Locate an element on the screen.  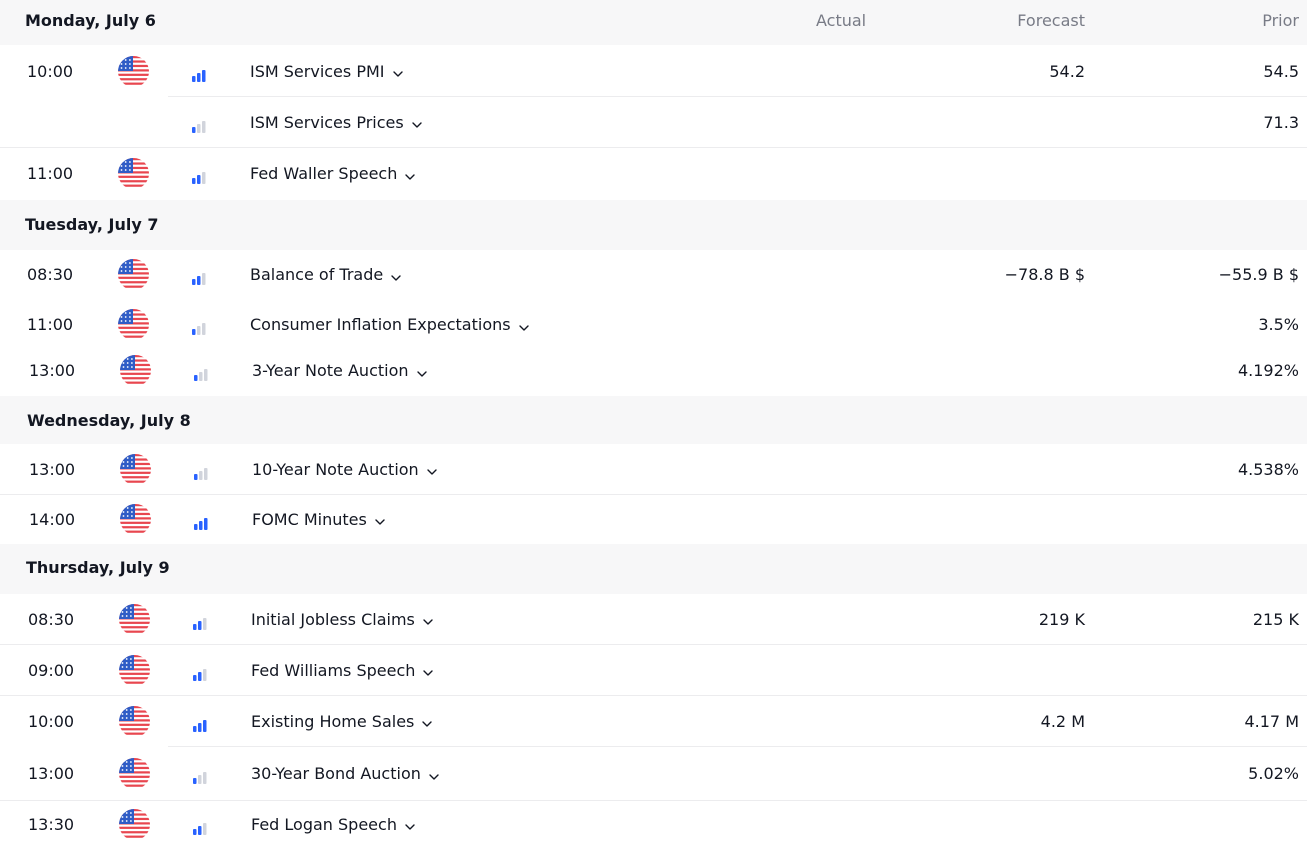
event-title: Fed Williams Speech is located at coordinates (342, 670).